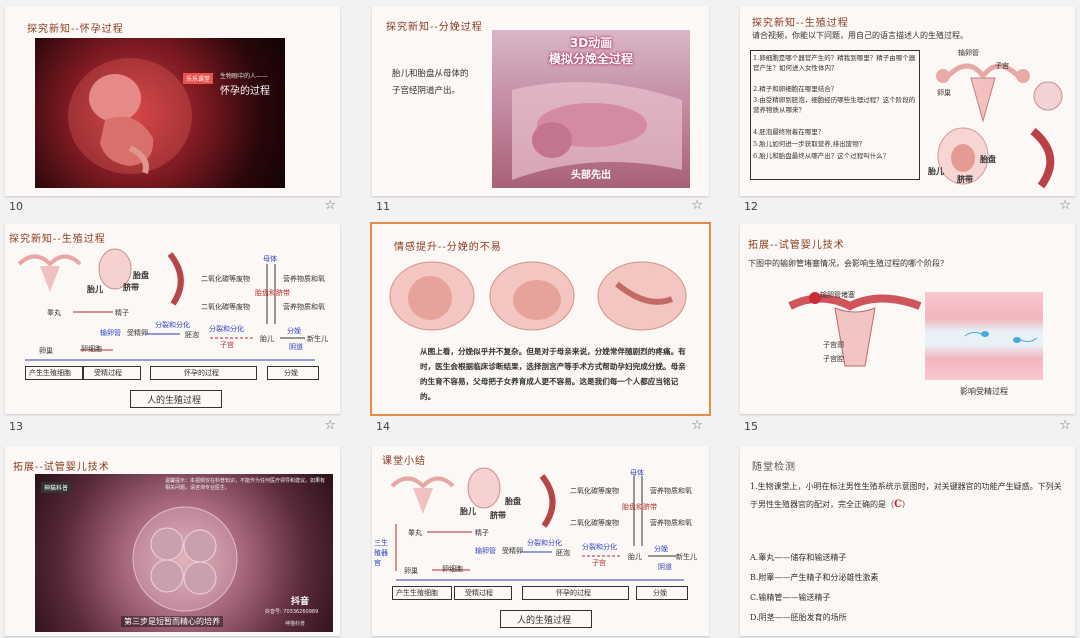 This screenshot has height=638, width=1080. What do you see at coordinates (295, 624) in the screenshot?
I see `watermark: 神猫科普` at bounding box center [295, 624].